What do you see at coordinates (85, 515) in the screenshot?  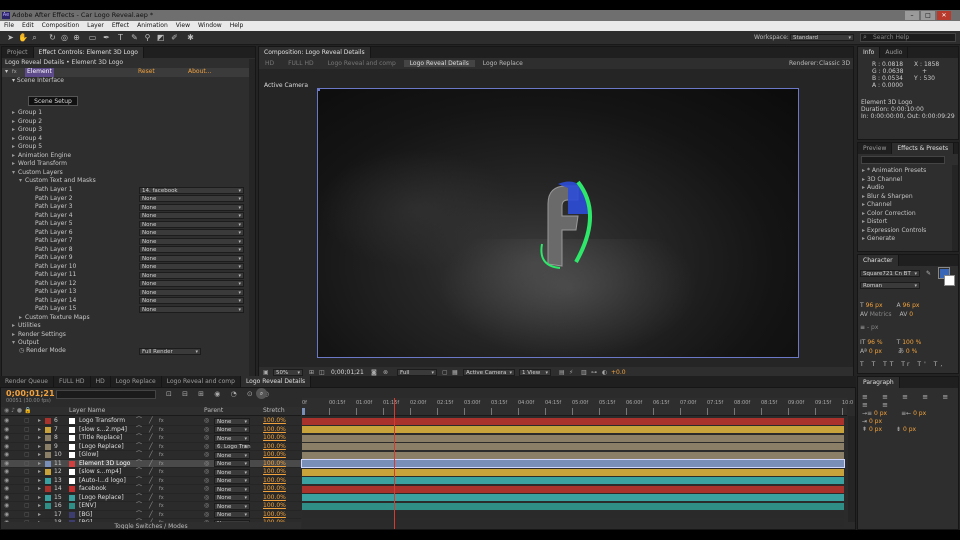 I see `layer-name: [BG]` at bounding box center [85, 515].